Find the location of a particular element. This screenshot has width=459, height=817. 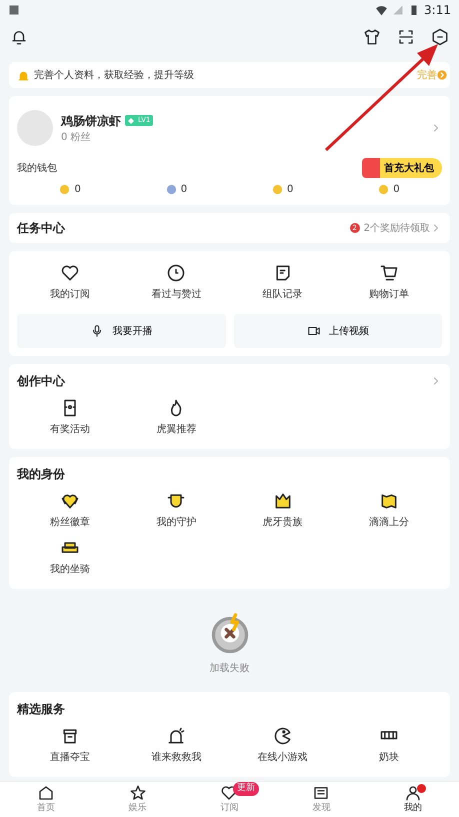

nav-tab: 首页 is located at coordinates (46, 799).